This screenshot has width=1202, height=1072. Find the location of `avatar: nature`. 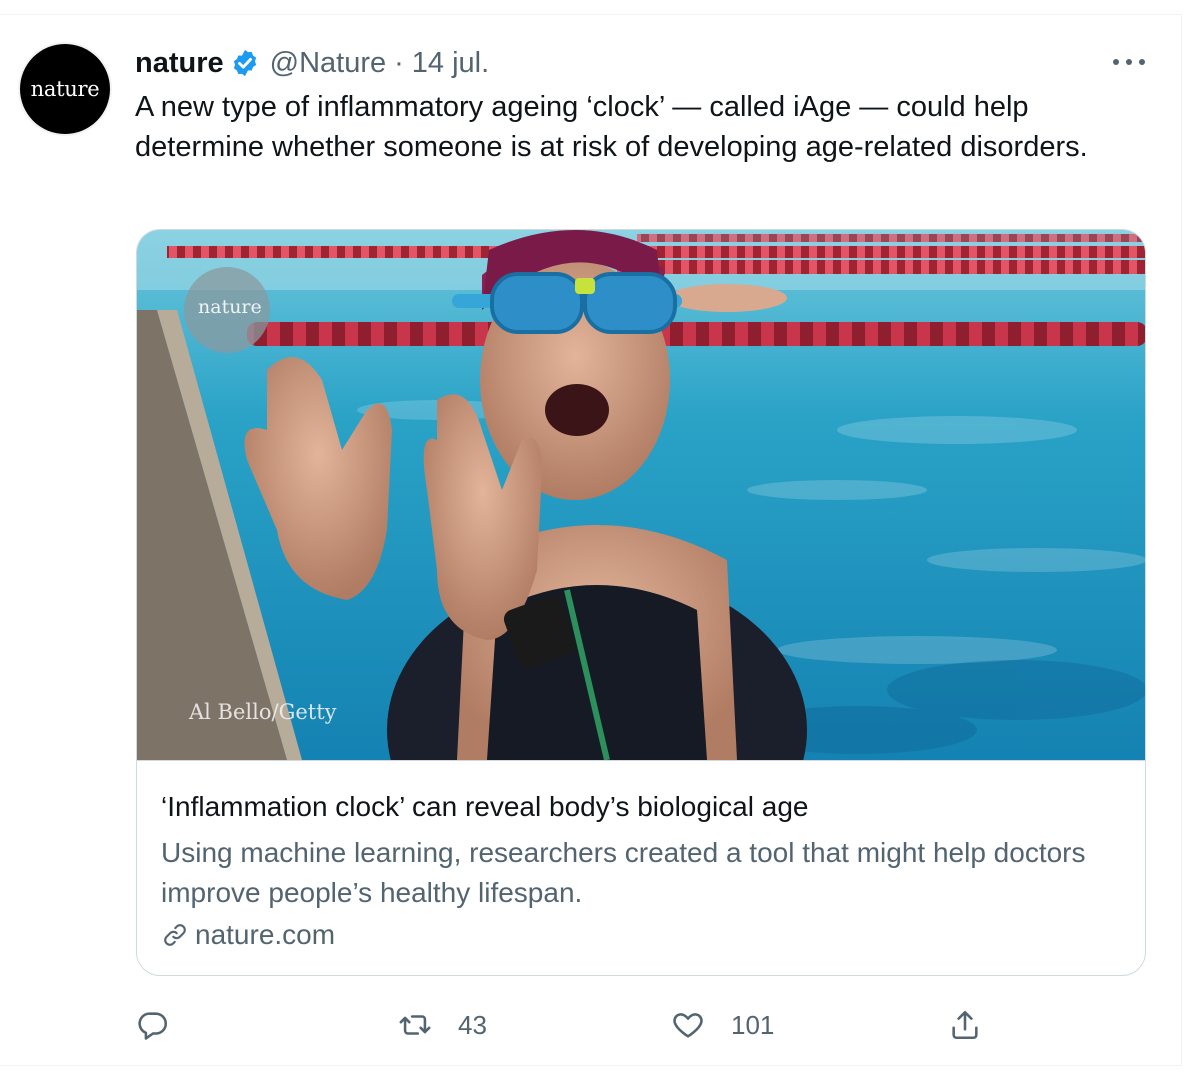

avatar: nature is located at coordinates (65, 89).